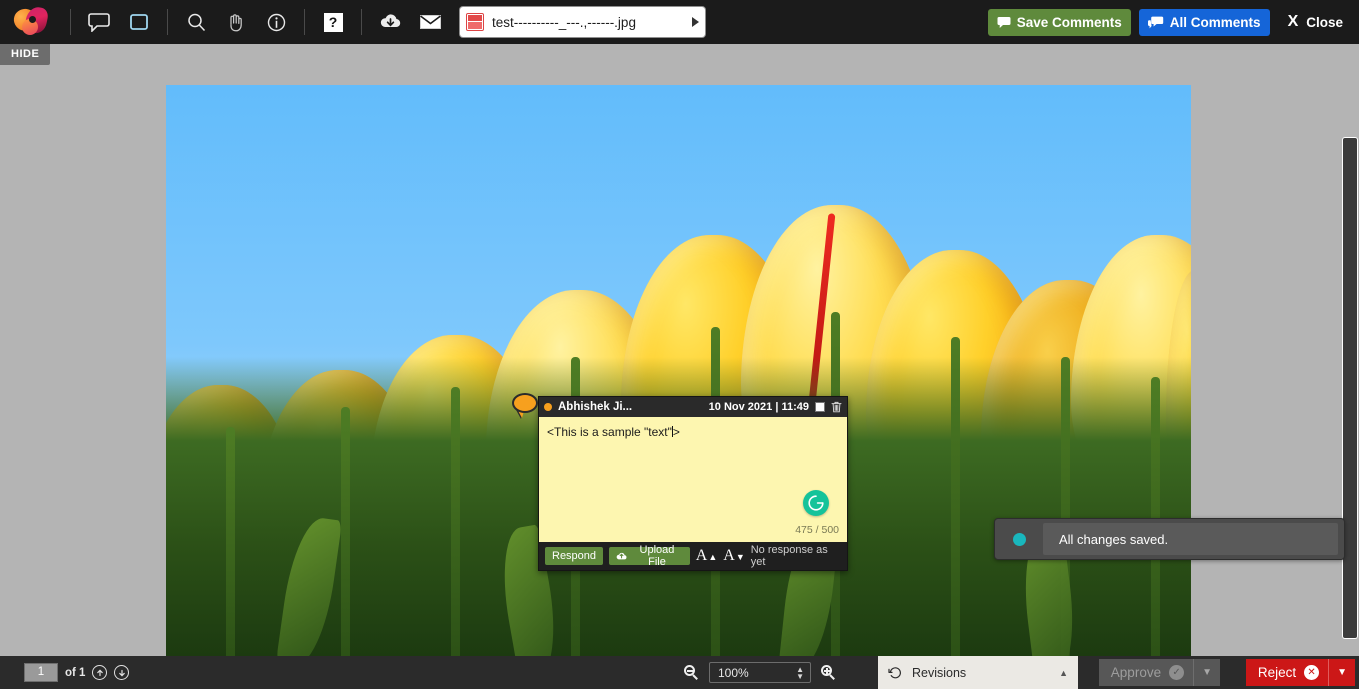 The height and width of the screenshot is (689, 1359). What do you see at coordinates (729, 555) in the screenshot?
I see `font-decrease-letter: A` at bounding box center [729, 555].